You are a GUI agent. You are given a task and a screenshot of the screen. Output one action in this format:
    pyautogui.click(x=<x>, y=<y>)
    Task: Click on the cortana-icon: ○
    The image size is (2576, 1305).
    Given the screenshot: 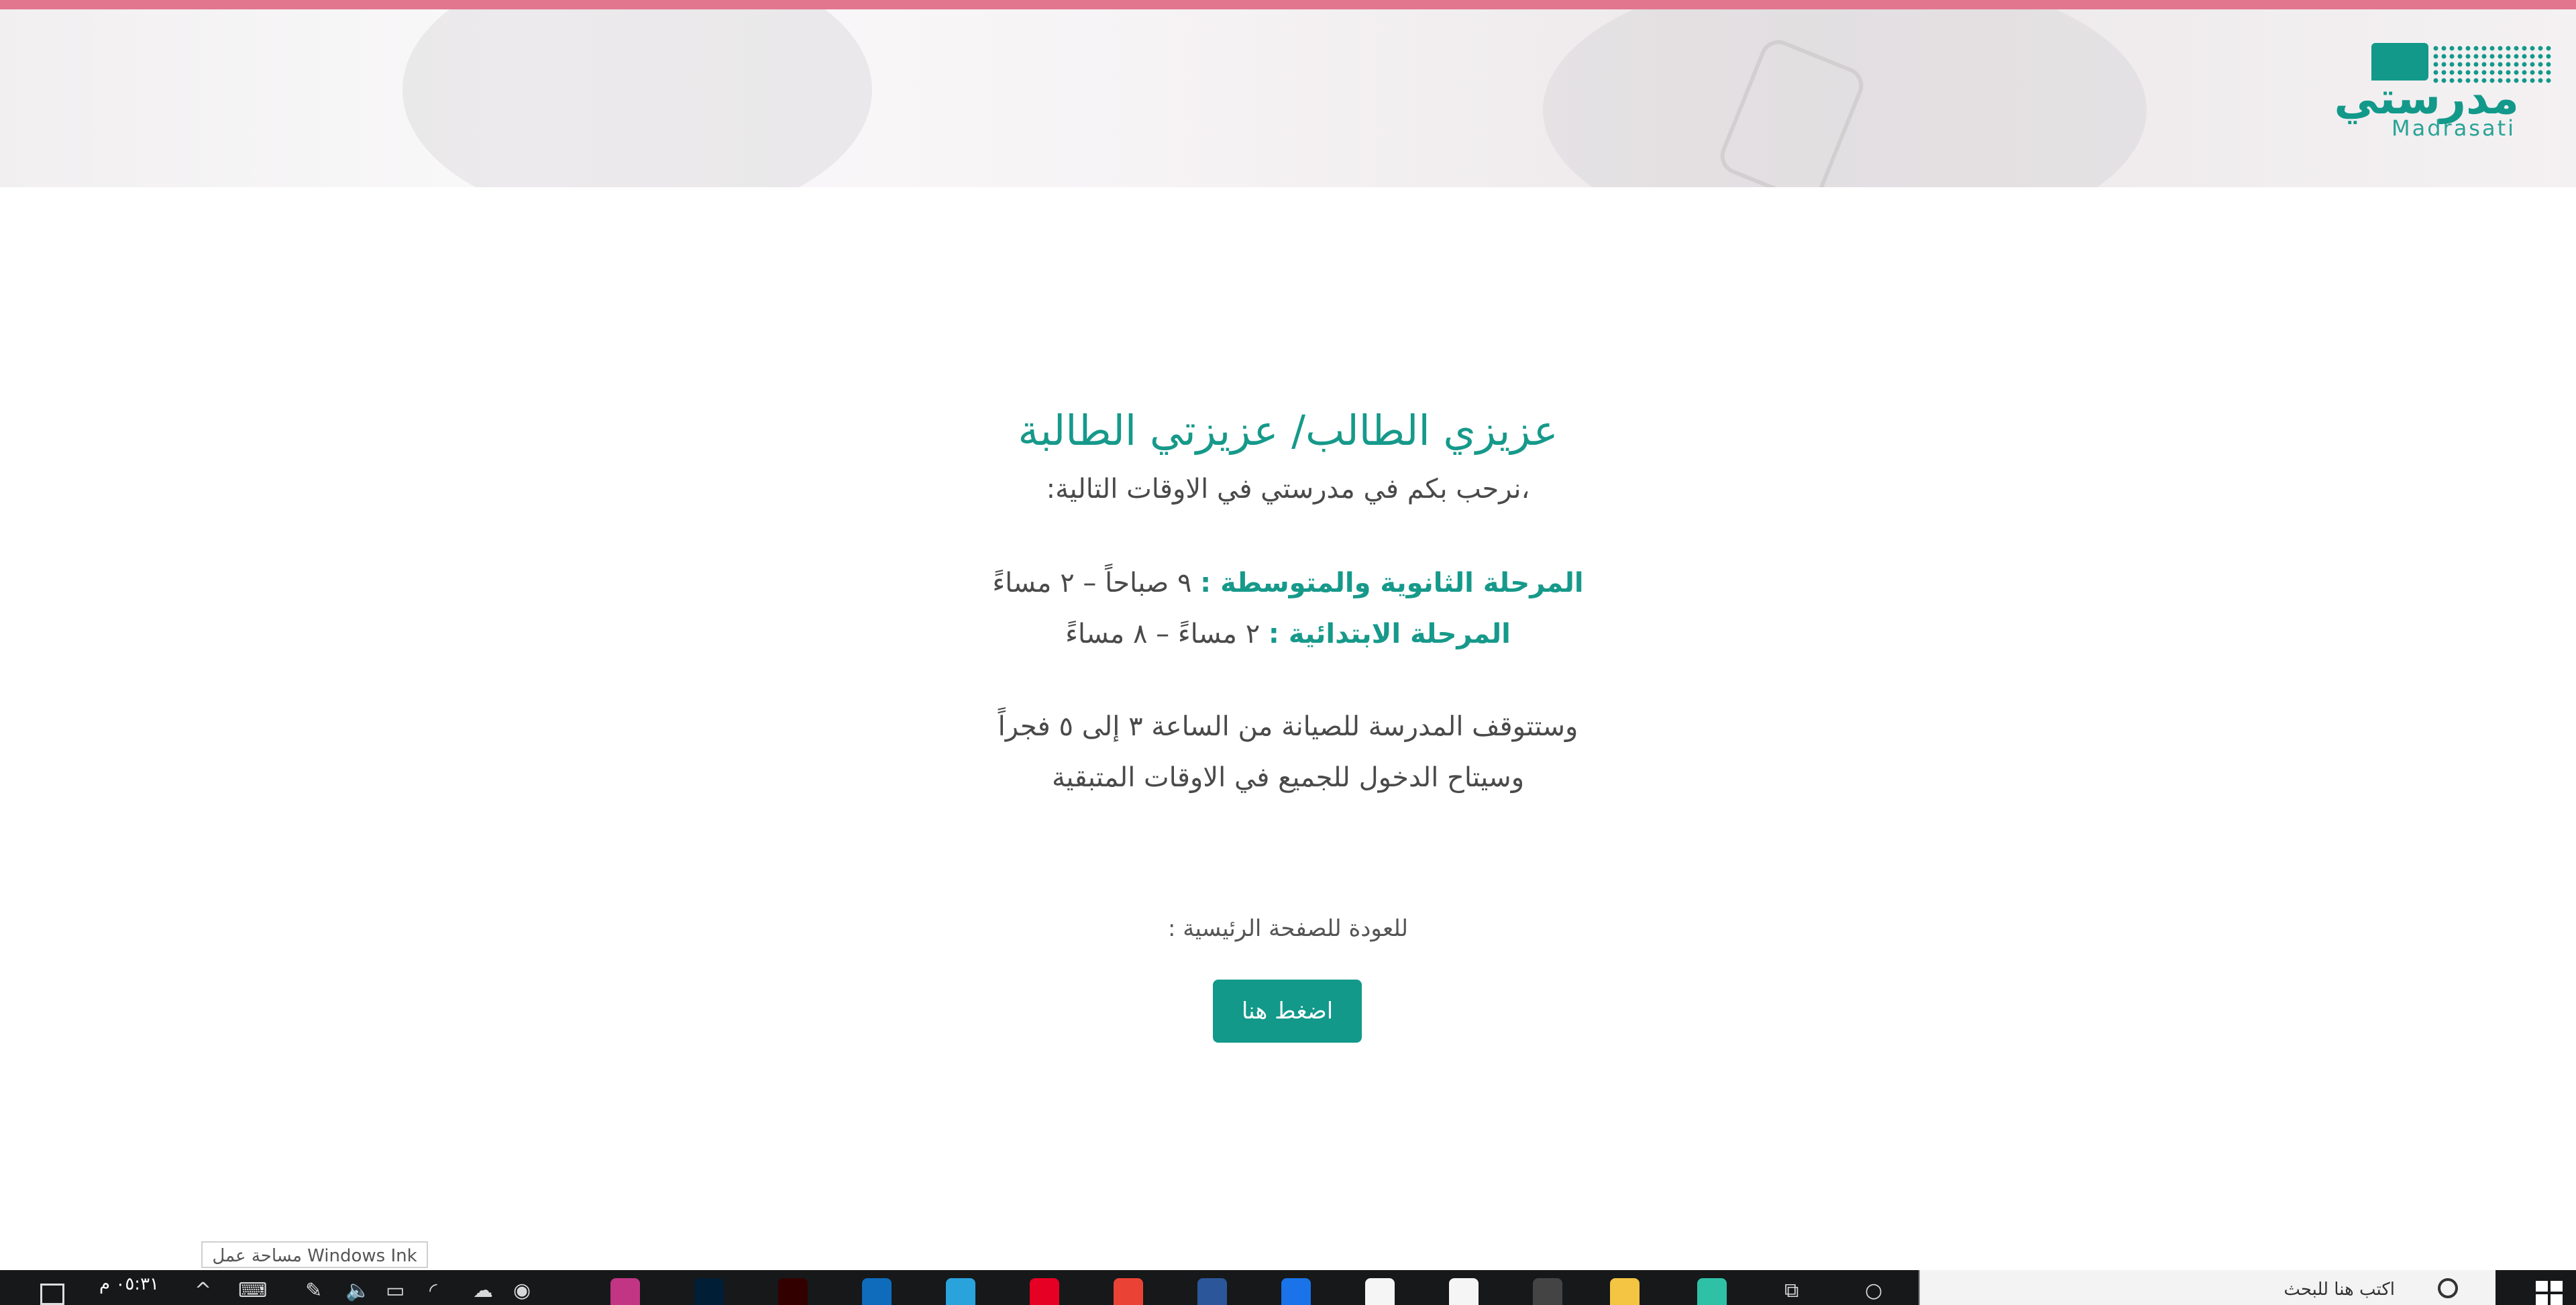 What is the action you would take?
    pyautogui.click(x=1873, y=1291)
    